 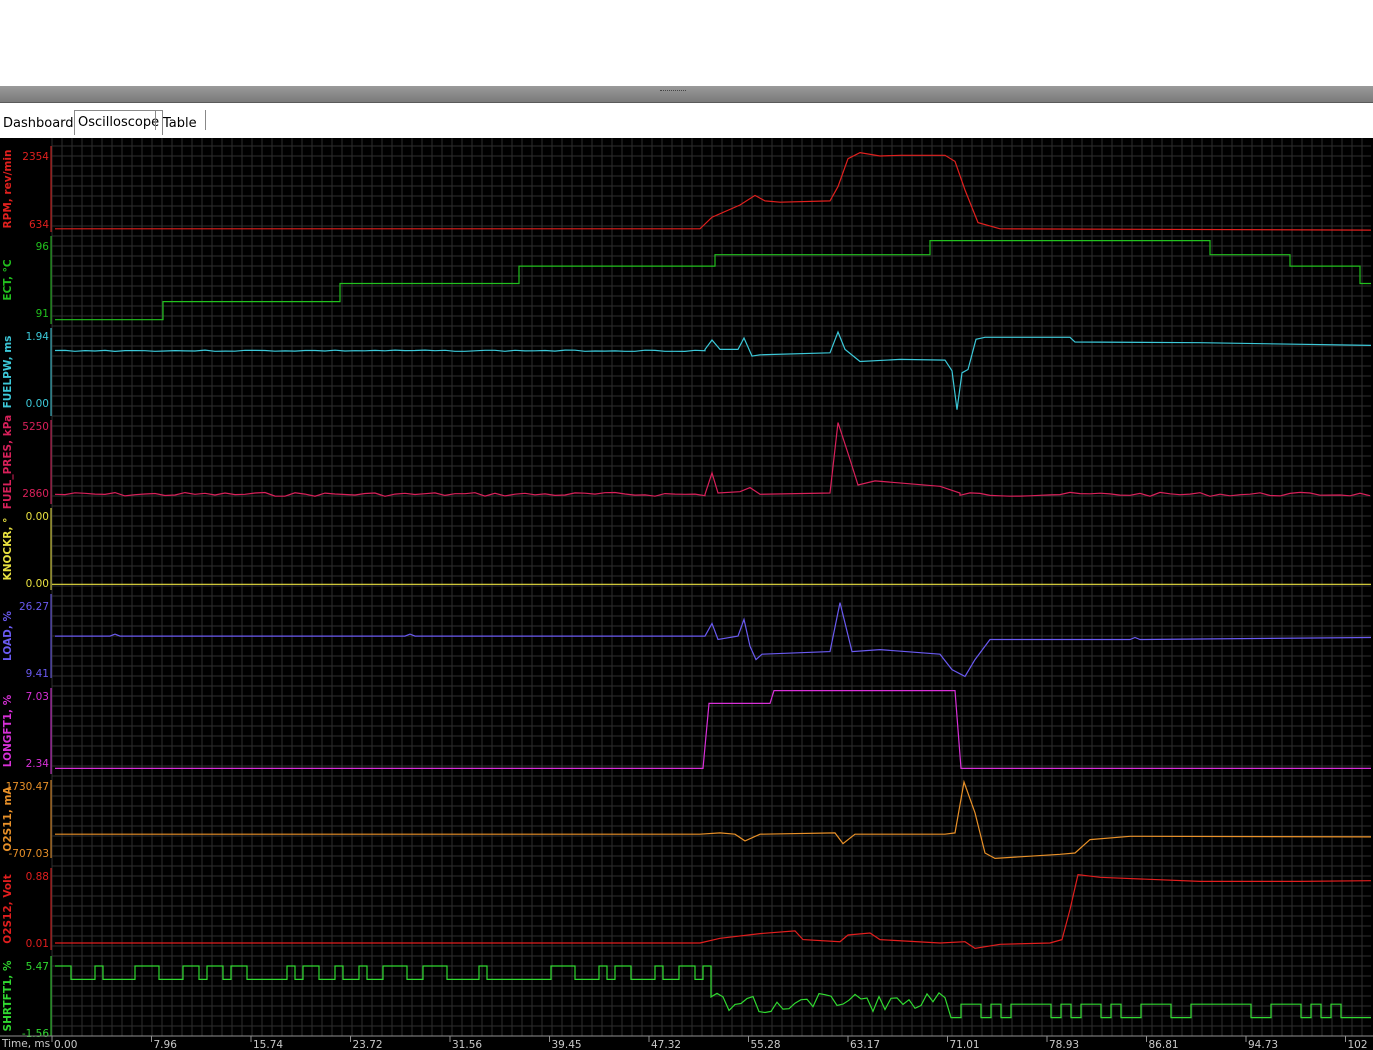 I want to click on tab-dashboard: Dashboard, so click(x=38, y=124).